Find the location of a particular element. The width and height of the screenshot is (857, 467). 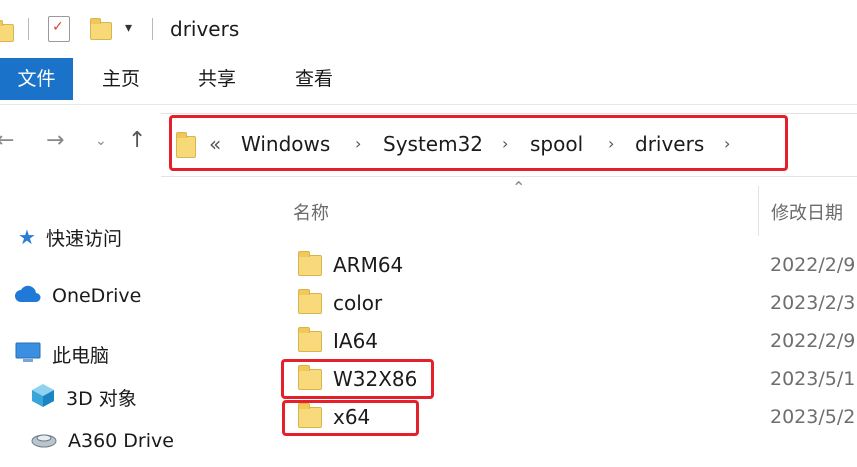

sidebar-item-label: 3D 对象 is located at coordinates (101, 398).